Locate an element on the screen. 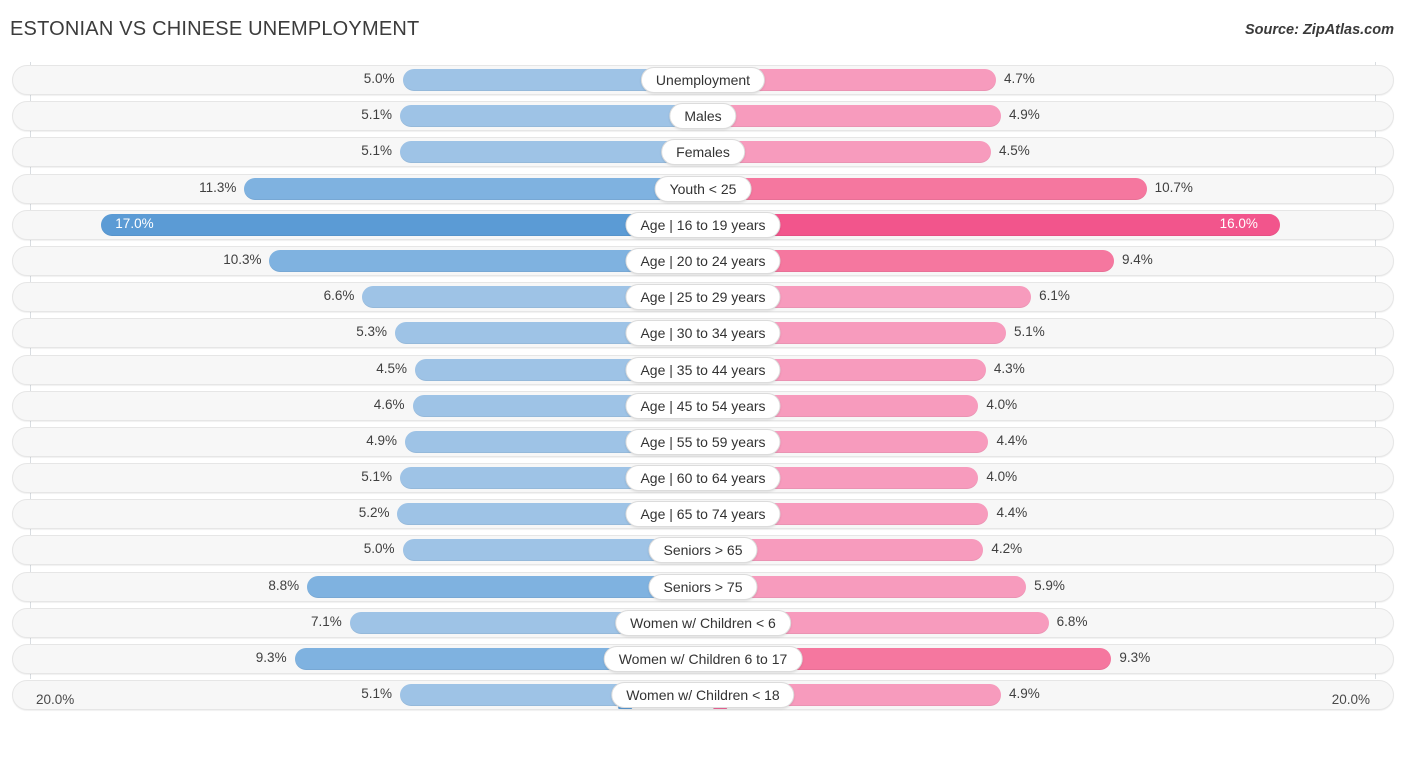 Image resolution: width=1406 pixels, height=757 pixels. bar-row: 10.3% 9.4% Age | 20 to 24 years is located at coordinates (703, 261).